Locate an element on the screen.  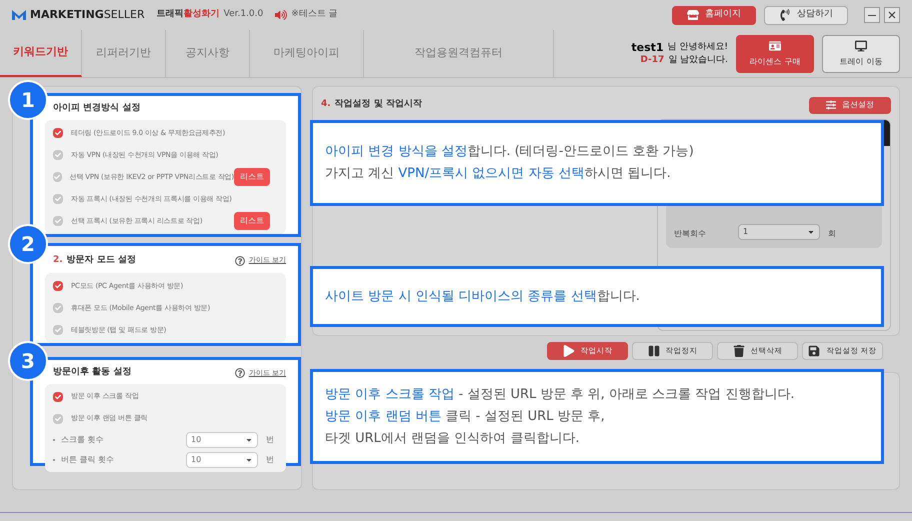
minimize-button is located at coordinates (872, 15).